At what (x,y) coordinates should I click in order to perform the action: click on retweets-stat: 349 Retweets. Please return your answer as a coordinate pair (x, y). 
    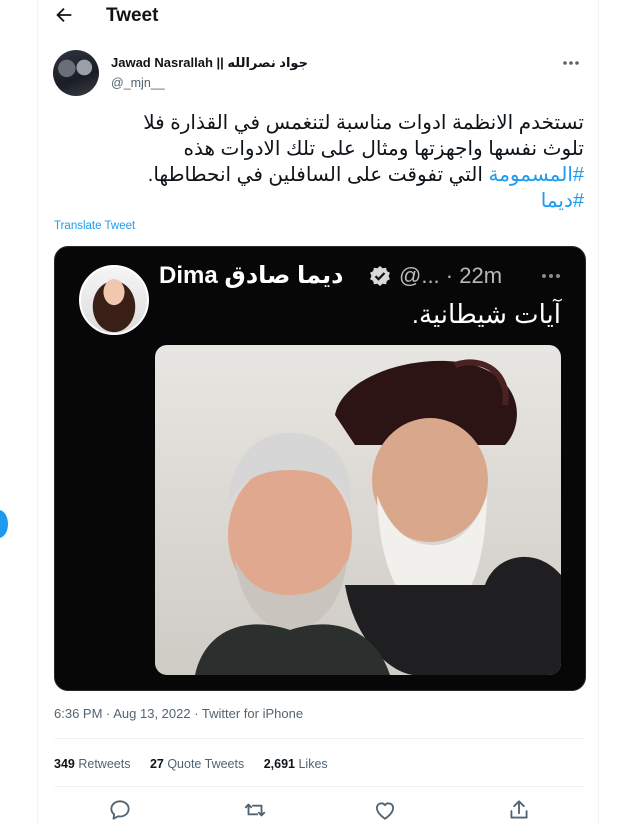
    Looking at the image, I should click on (92, 764).